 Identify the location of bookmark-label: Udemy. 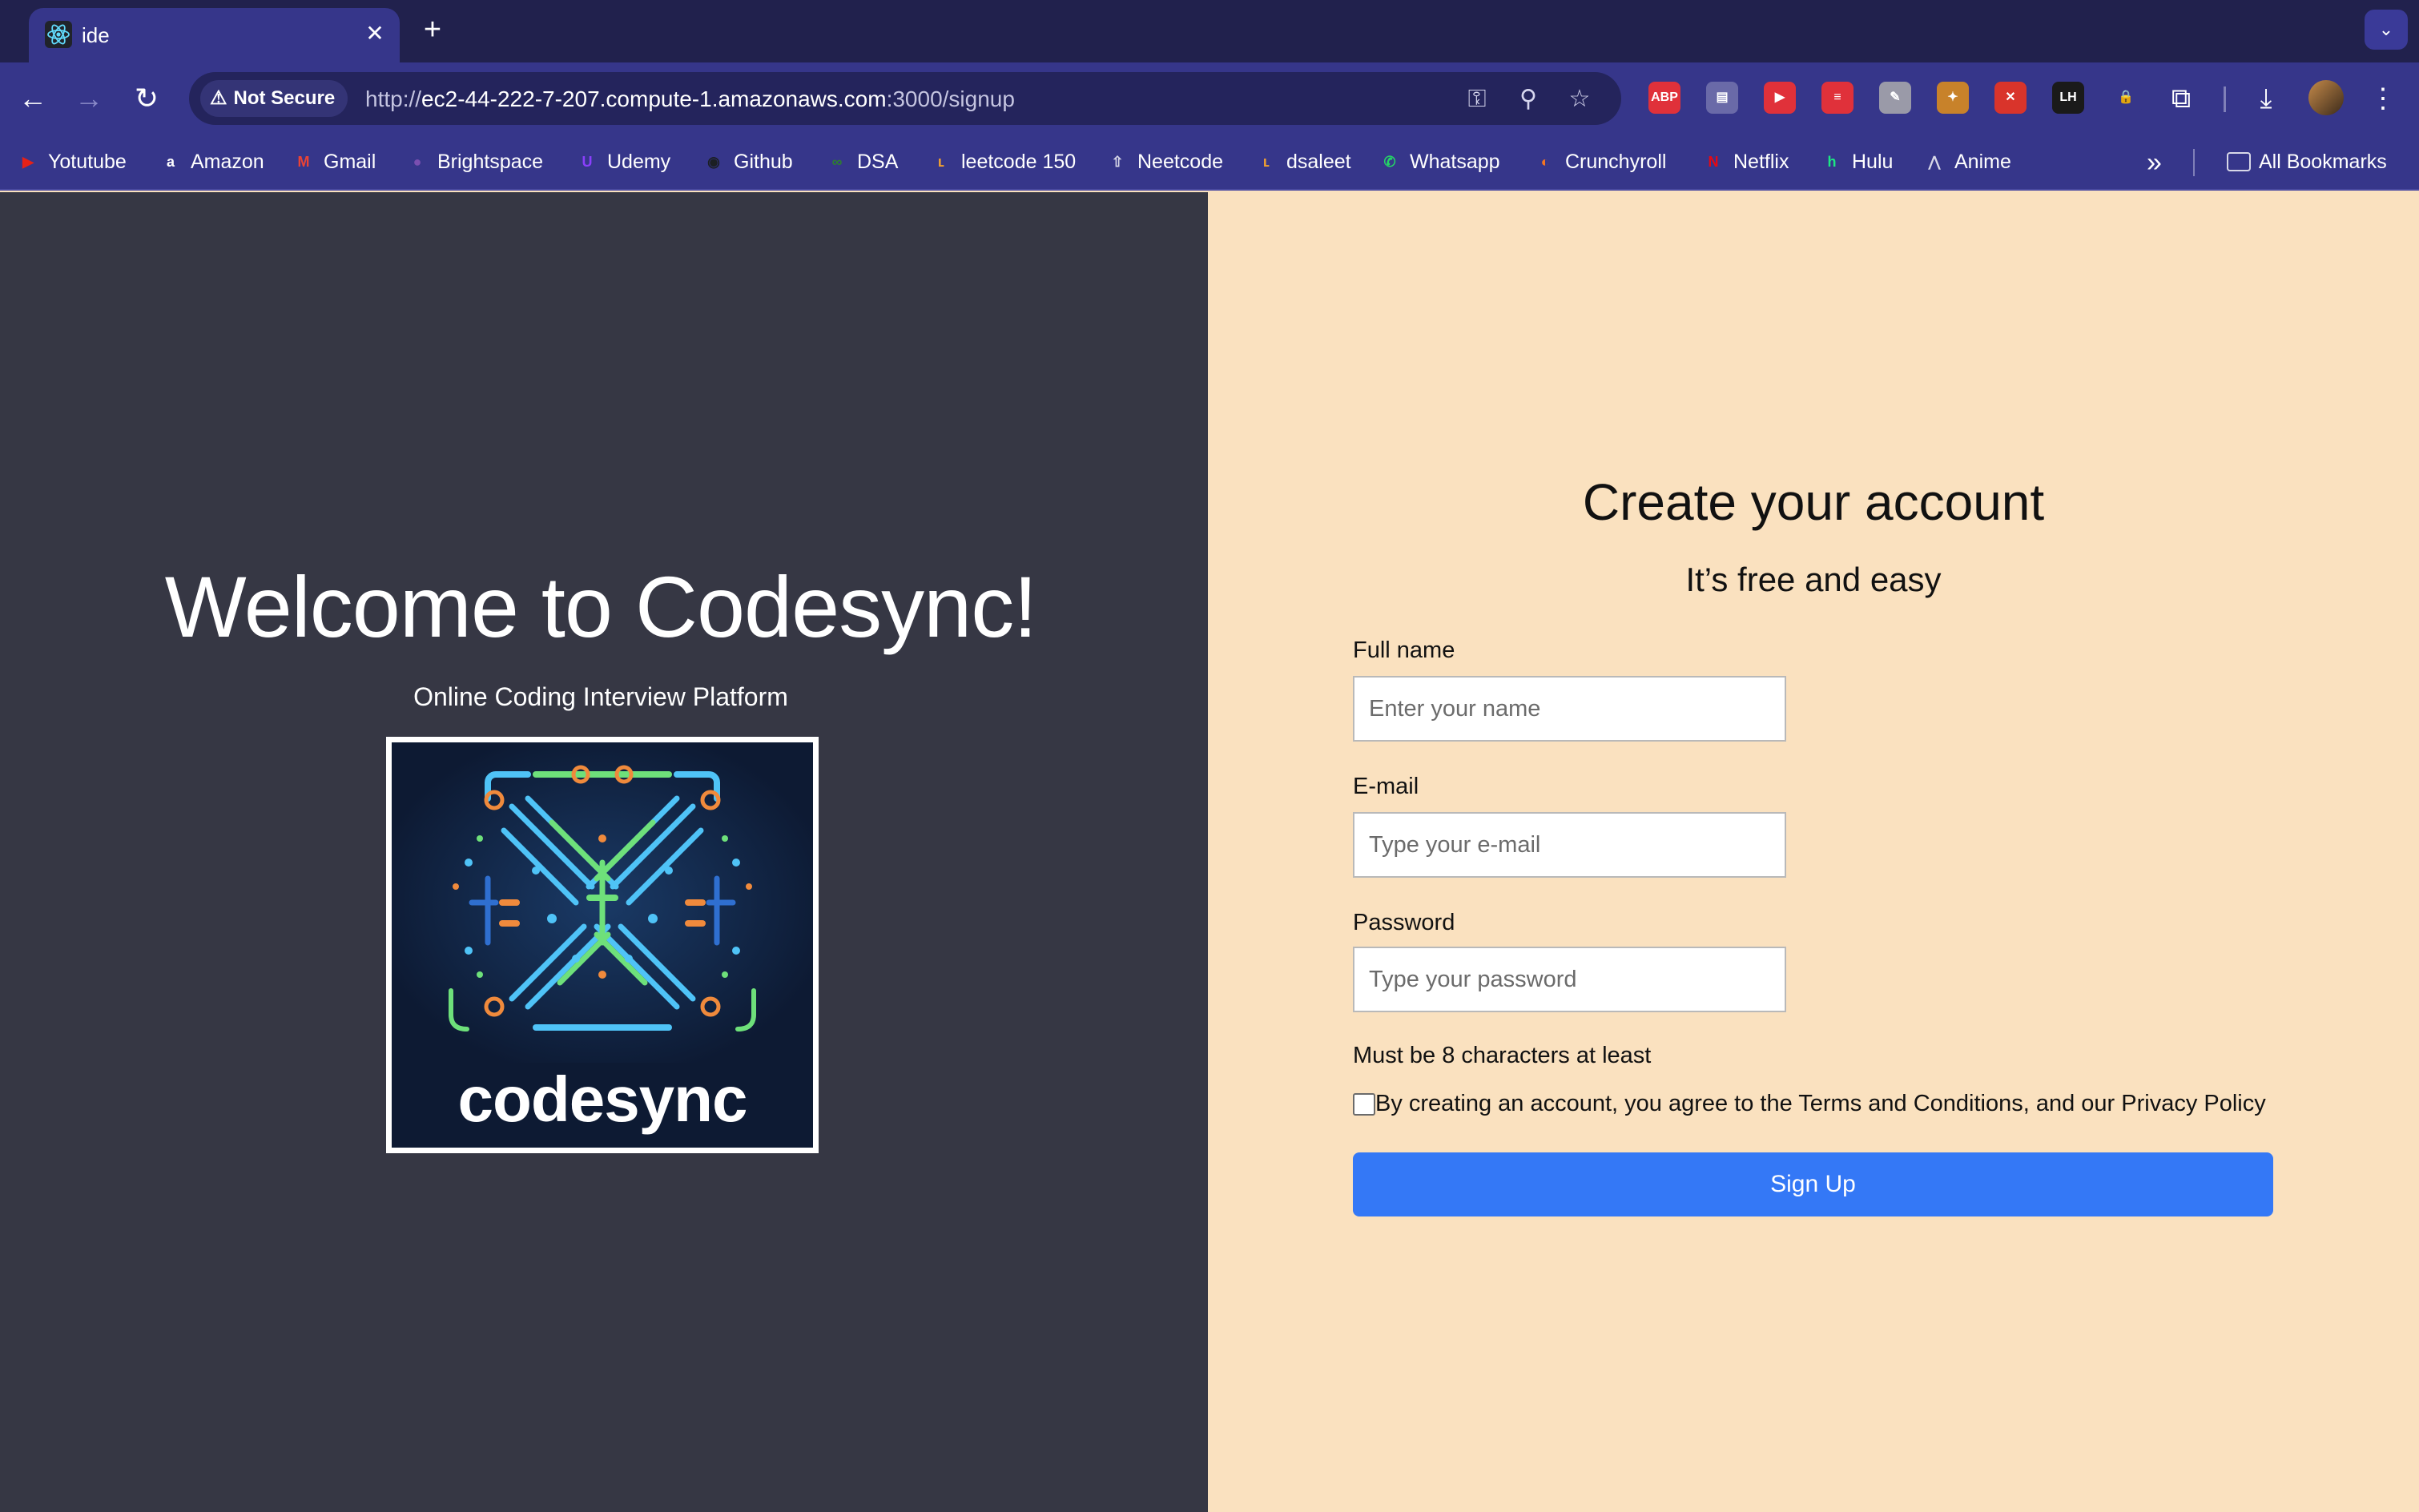
(639, 161).